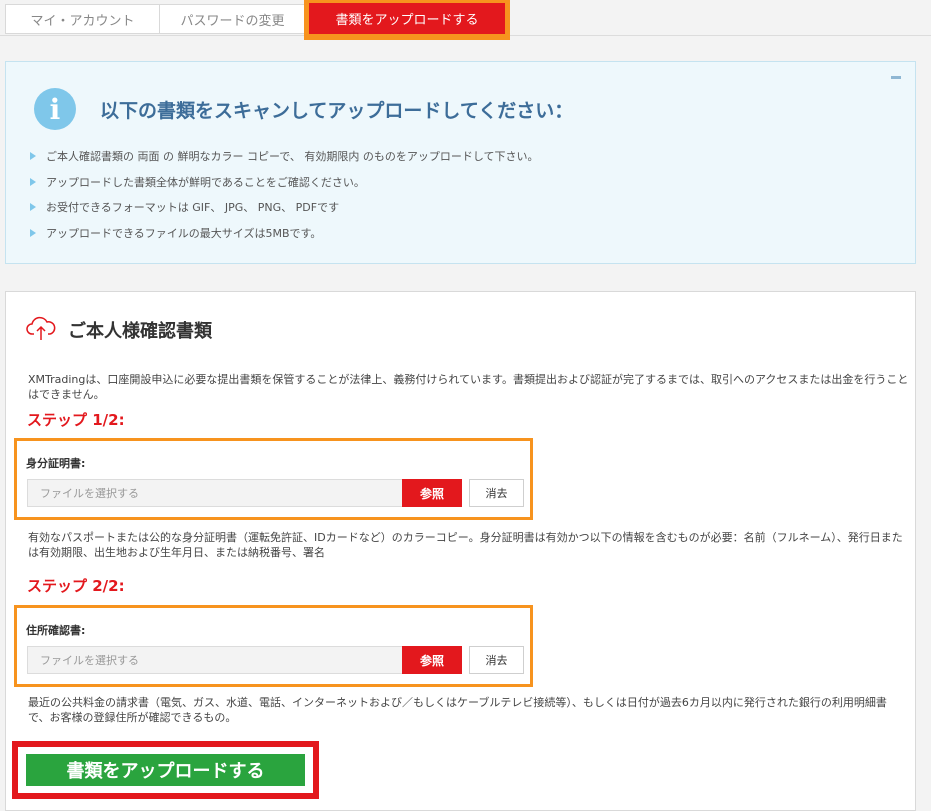 This screenshot has height=811, width=931. I want to click on address-document-browse-button: 参照, so click(432, 660).